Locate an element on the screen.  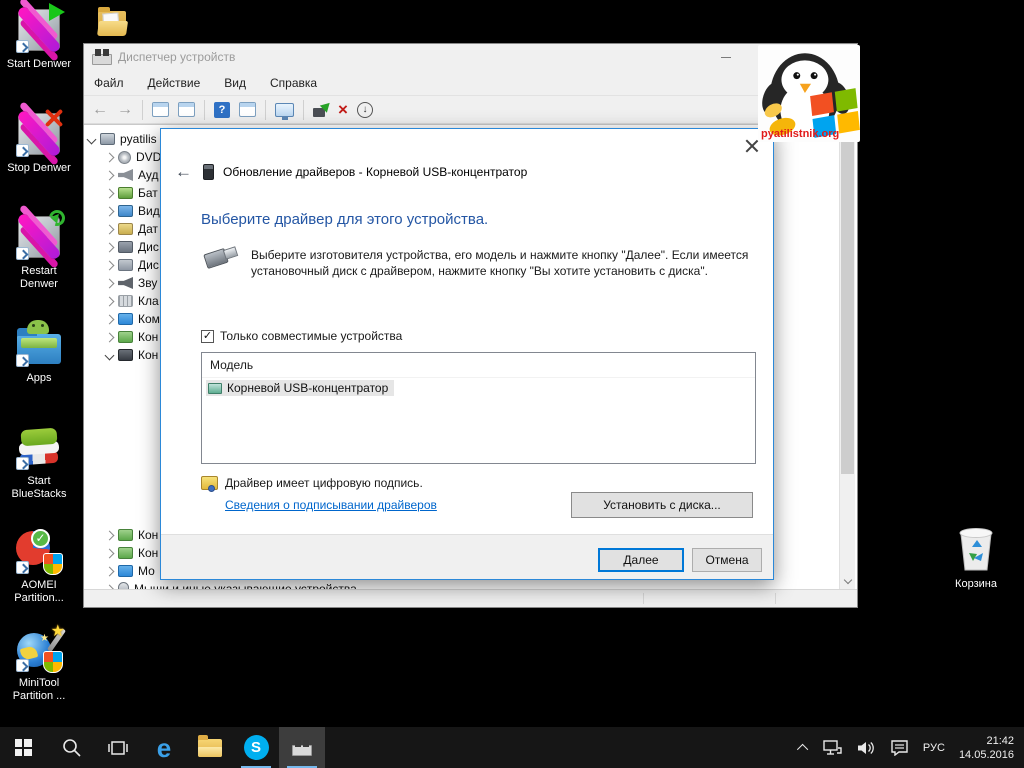
back-arrow-icon: ← is located at coordinates (183, 172).